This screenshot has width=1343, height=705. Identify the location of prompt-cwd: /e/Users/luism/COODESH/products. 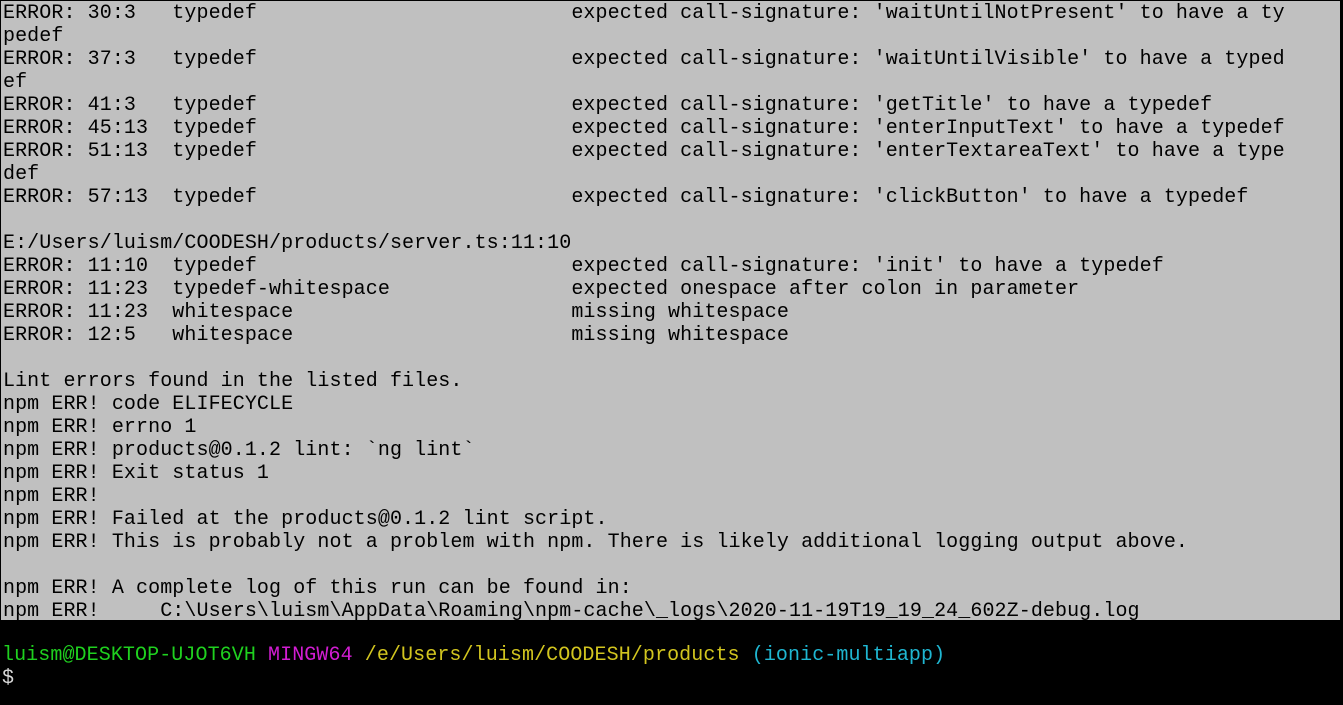
(552, 655).